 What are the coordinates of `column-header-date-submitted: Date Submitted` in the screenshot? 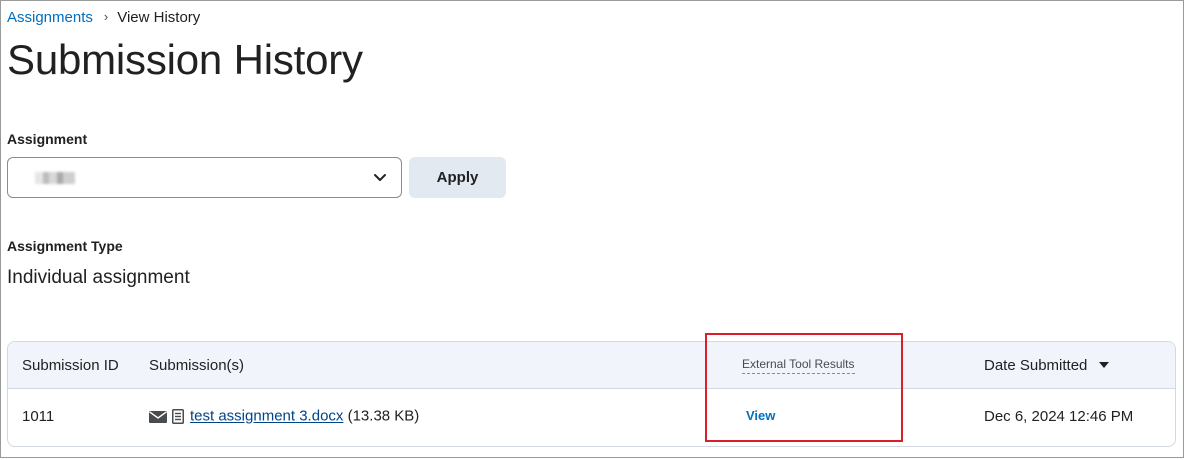 It's located at (1047, 365).